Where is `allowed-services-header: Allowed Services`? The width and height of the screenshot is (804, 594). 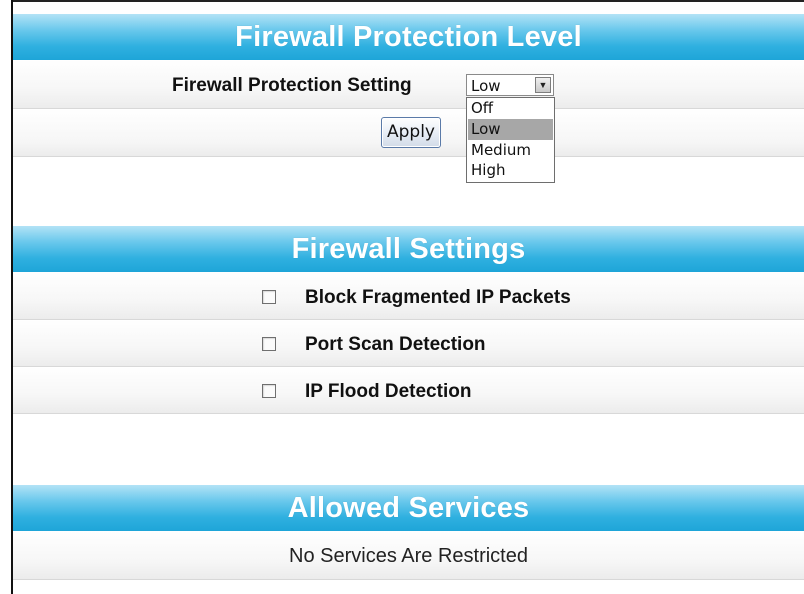
allowed-services-header: Allowed Services is located at coordinates (408, 508).